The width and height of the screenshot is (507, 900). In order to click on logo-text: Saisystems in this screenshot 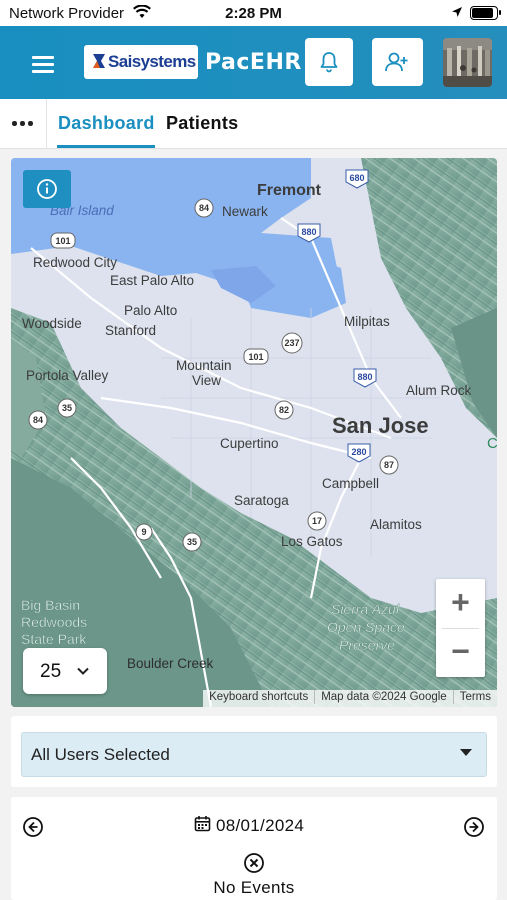, I will do `click(152, 61)`.